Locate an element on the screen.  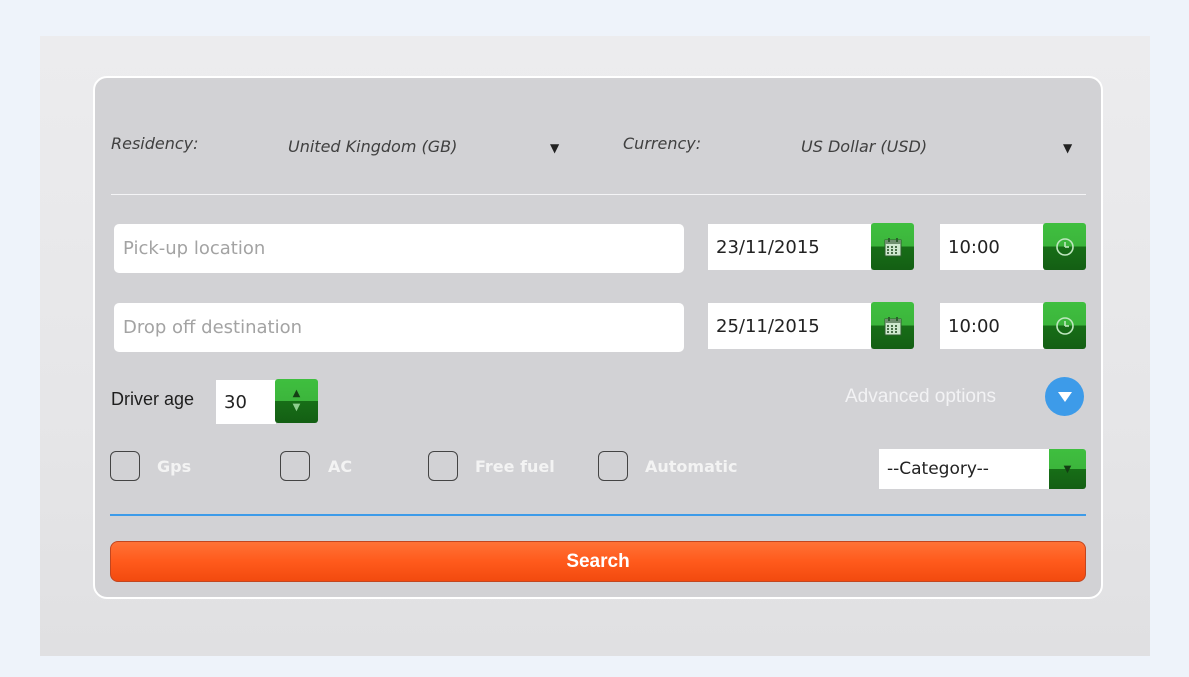
category-value: --Category-- is located at coordinates (964, 469).